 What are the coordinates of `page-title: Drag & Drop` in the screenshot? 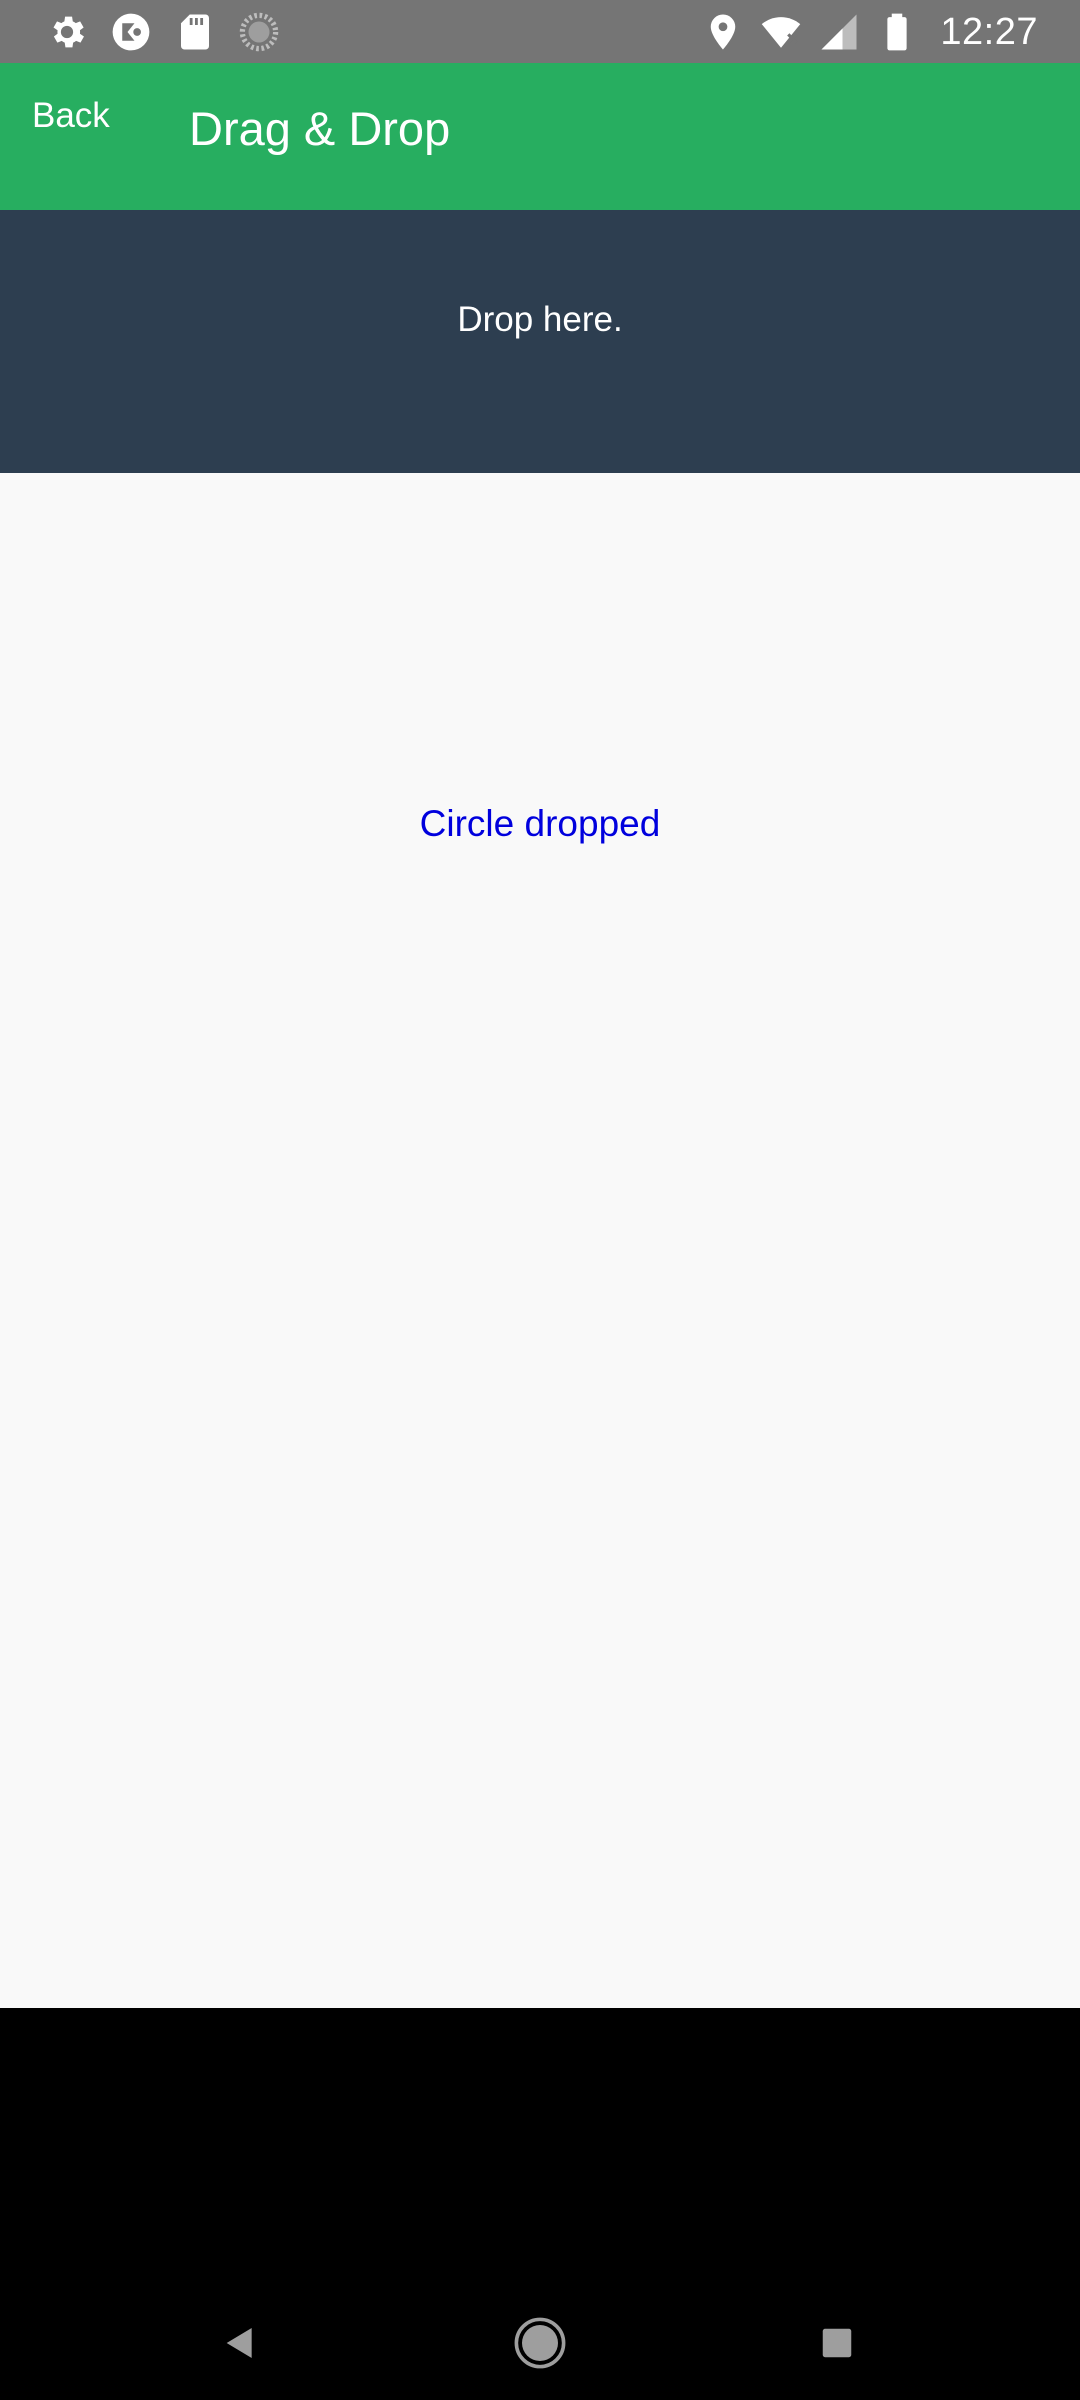 It's located at (320, 128).